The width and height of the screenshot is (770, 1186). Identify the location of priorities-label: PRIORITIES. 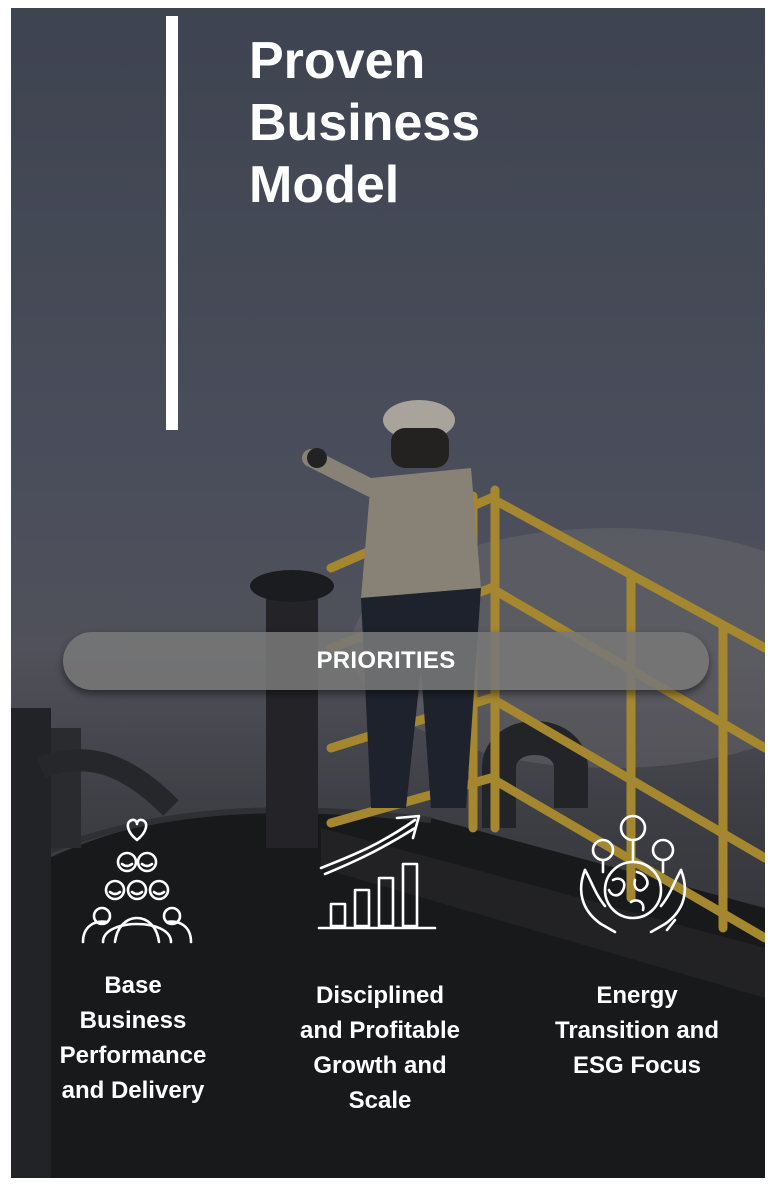
(386, 660).